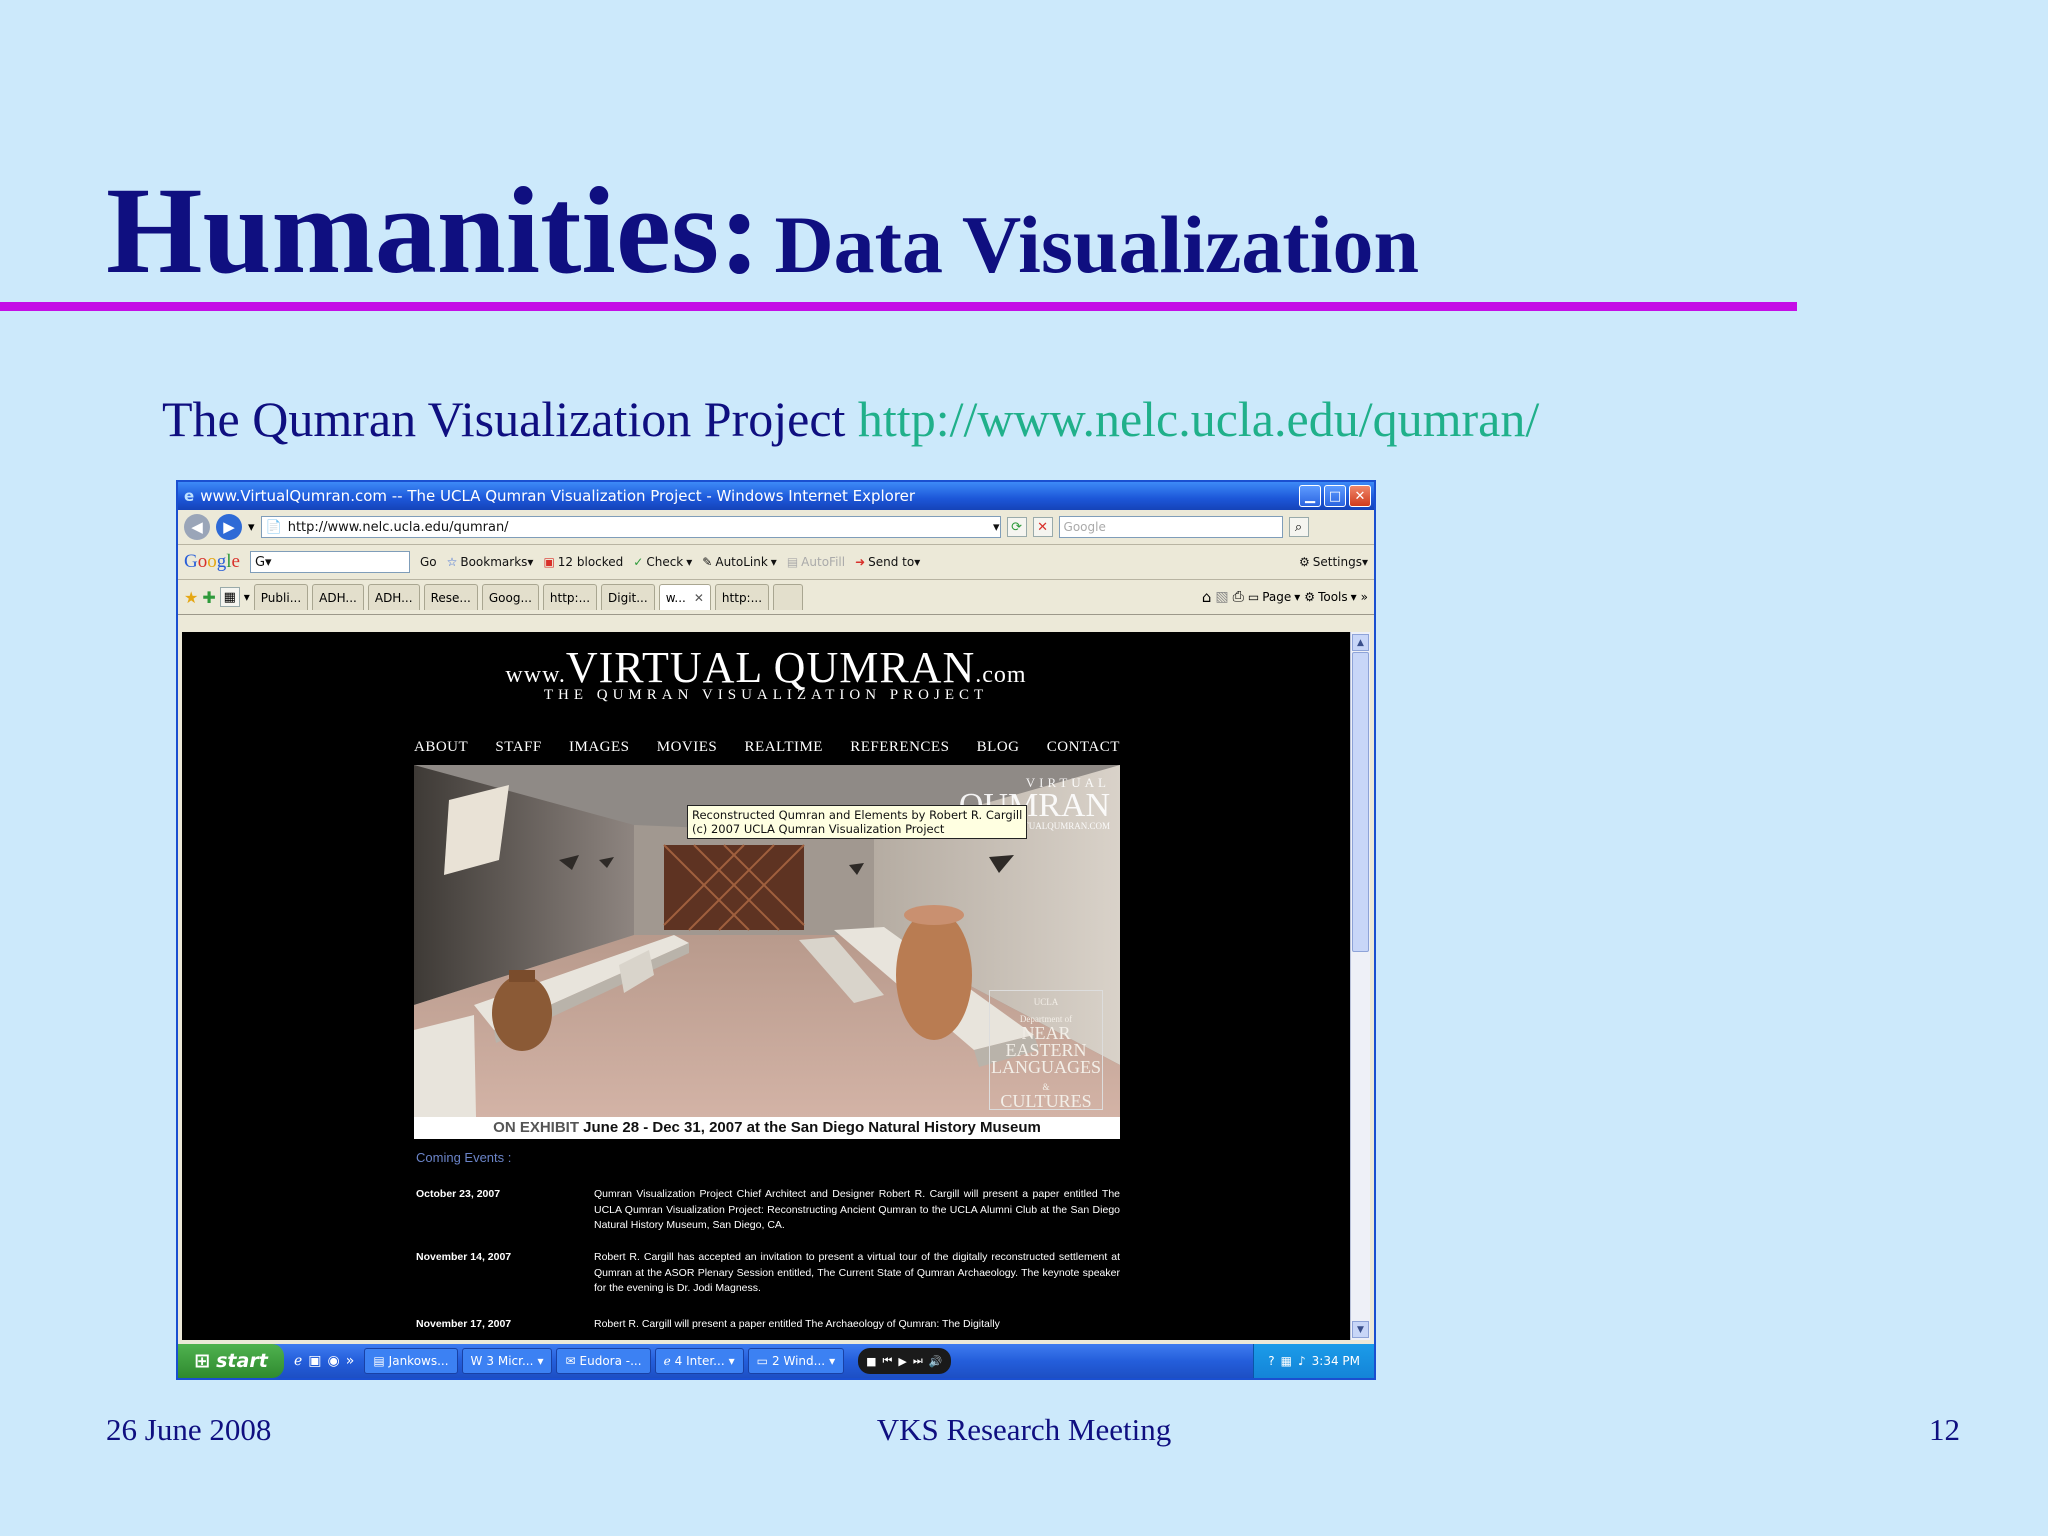 This screenshot has width=2048, height=1536. I want to click on scroll-down-icon: ▼, so click(1360, 1329).